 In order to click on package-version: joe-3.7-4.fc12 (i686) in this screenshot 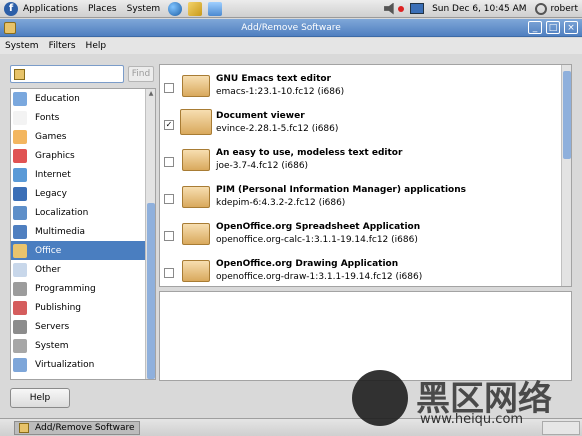, I will do `click(262, 166)`.